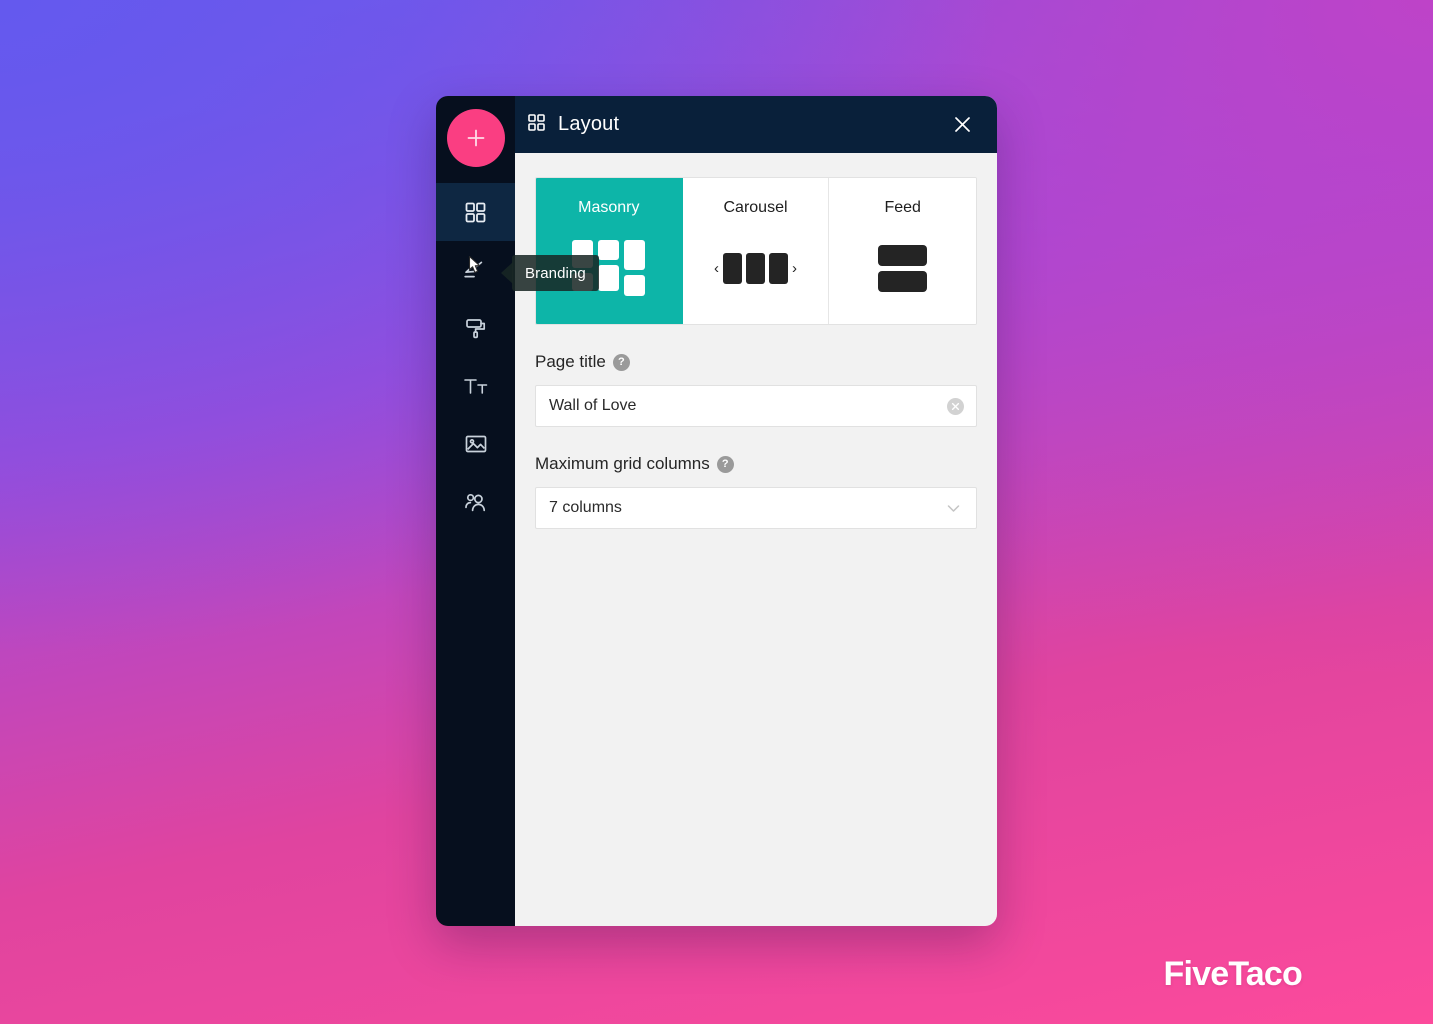  I want to click on feed-art-icon, so click(903, 268).